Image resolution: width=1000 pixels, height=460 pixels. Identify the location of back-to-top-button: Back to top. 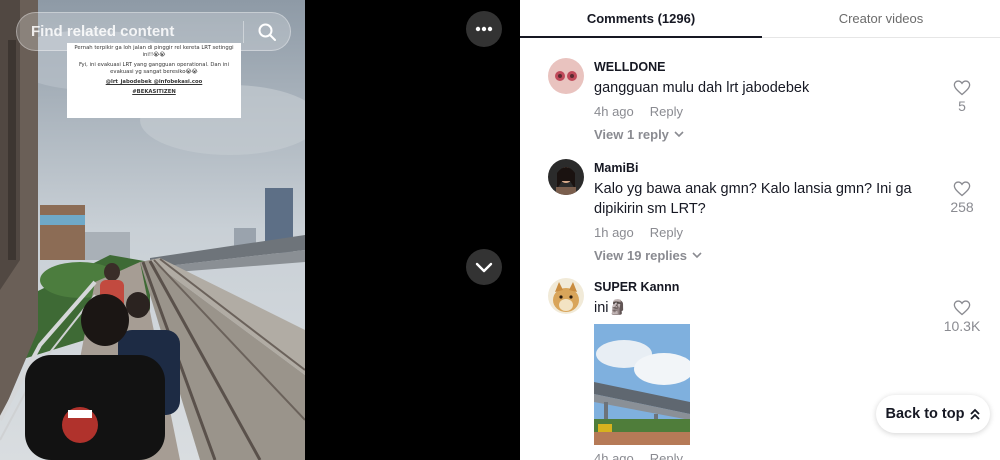
(933, 414).